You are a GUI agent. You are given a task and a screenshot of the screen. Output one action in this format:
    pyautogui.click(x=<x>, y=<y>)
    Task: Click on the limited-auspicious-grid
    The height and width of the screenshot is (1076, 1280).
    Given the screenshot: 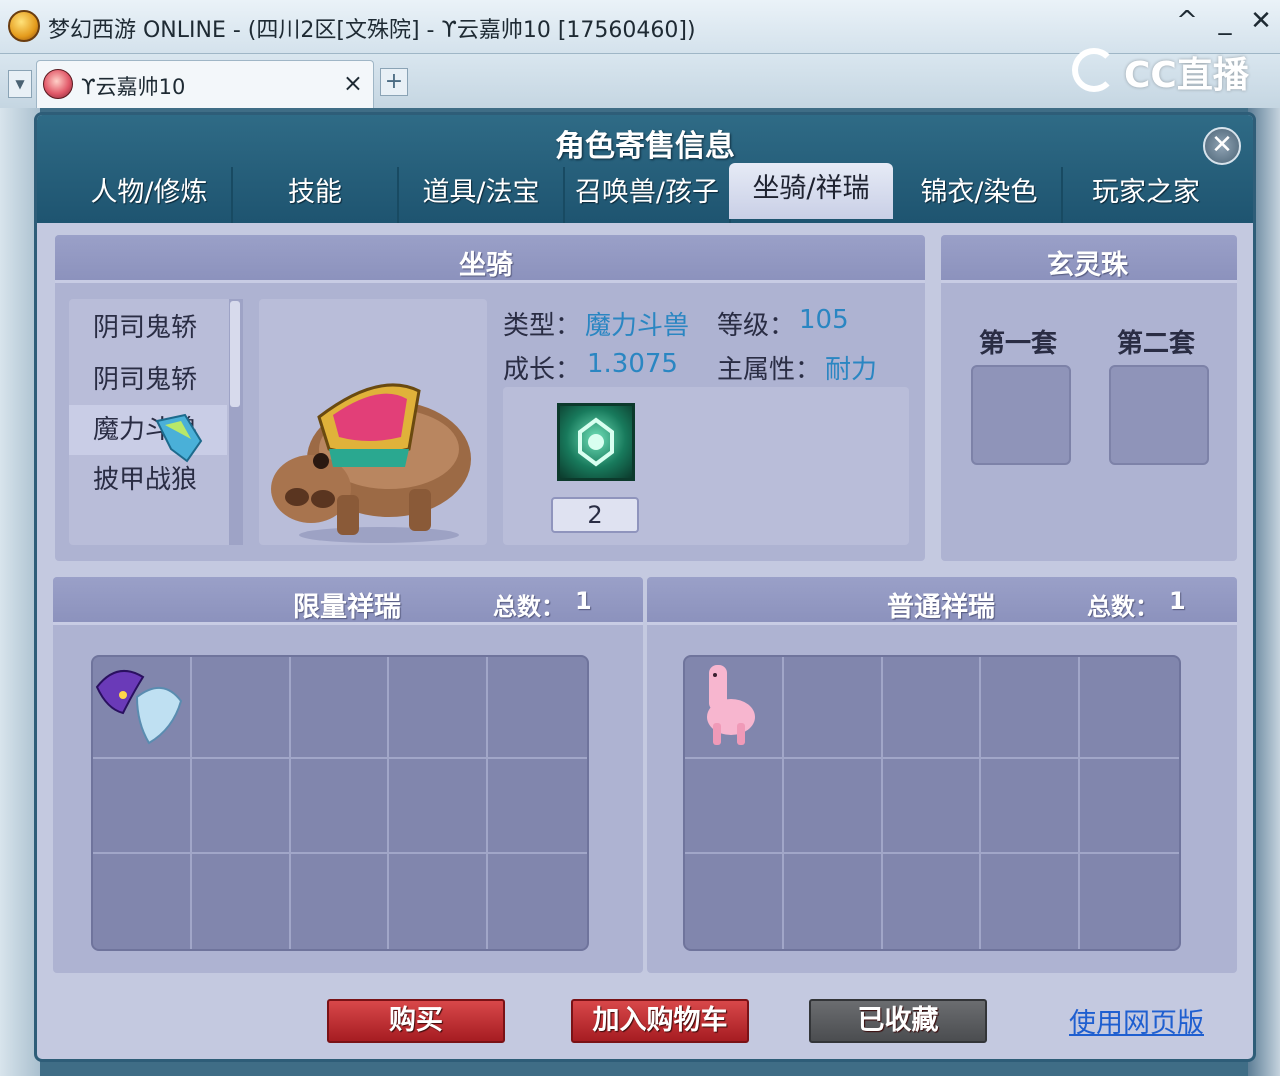 What is the action you would take?
    pyautogui.click(x=340, y=803)
    